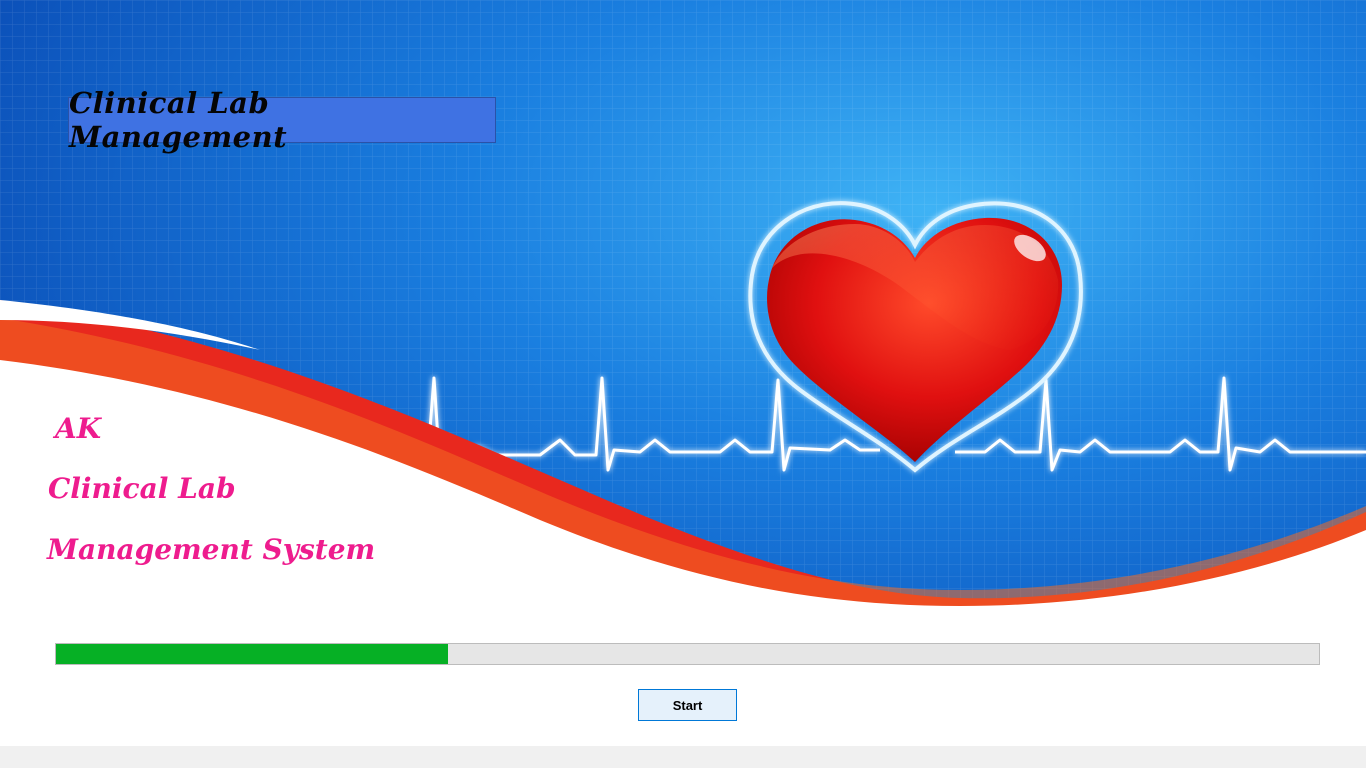 The image size is (1366, 768). Describe the element at coordinates (211, 549) in the screenshot. I see `brand-line-management-system: Management System` at that location.